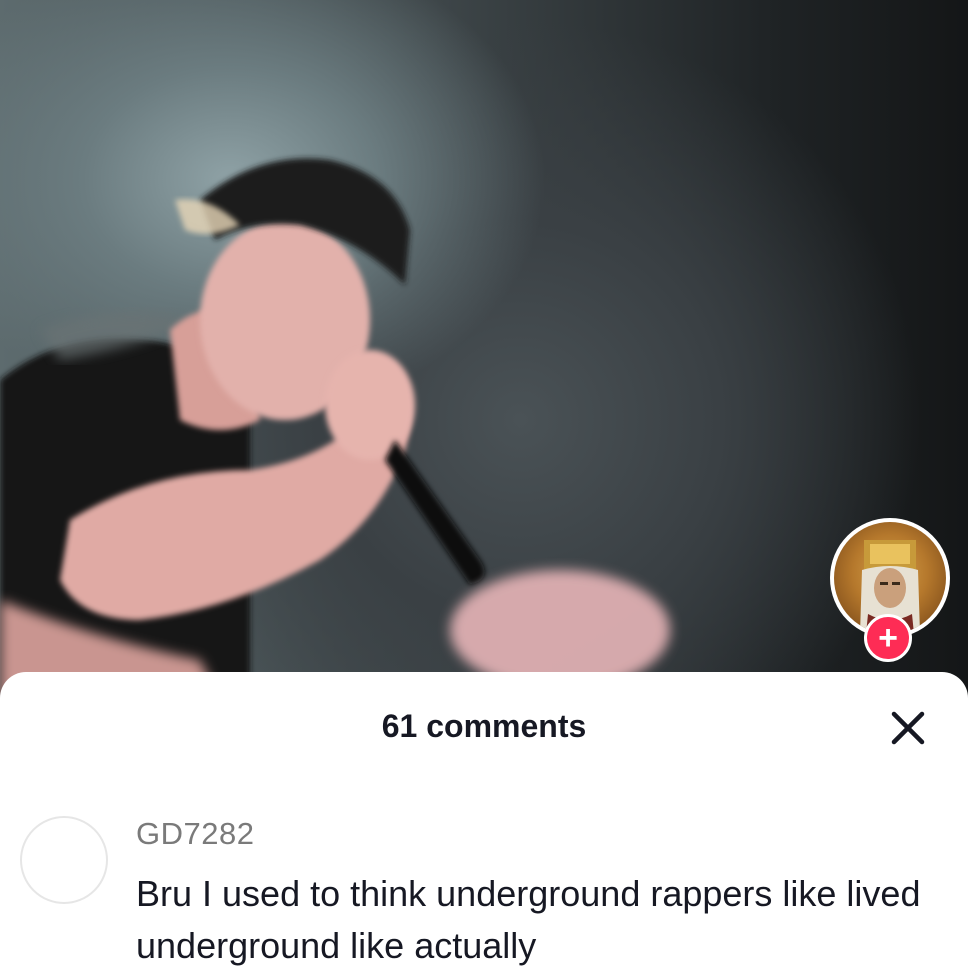 This screenshot has height=966, width=968. Describe the element at coordinates (195, 834) in the screenshot. I see `comment-username: GD7282` at that location.